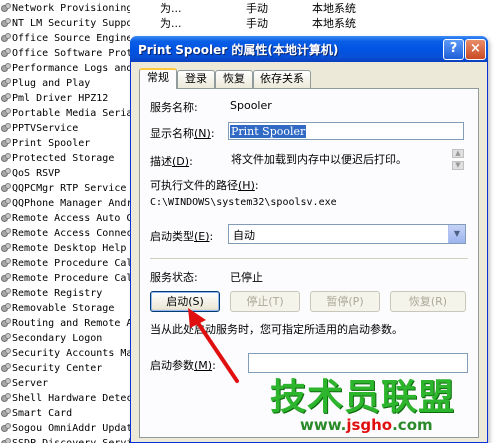 Image resolution: width=500 pixels, height=443 pixels. I want to click on display-name-value: Print Spooler, so click(268, 131).